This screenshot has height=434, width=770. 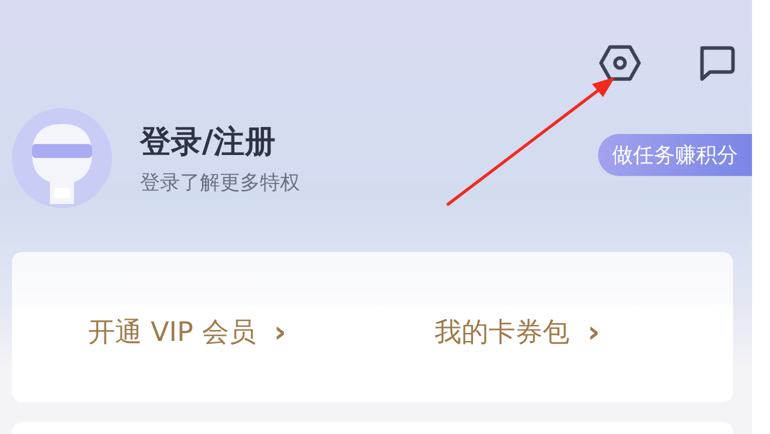 I want to click on task-button: 做任务赚积分, so click(x=675, y=155).